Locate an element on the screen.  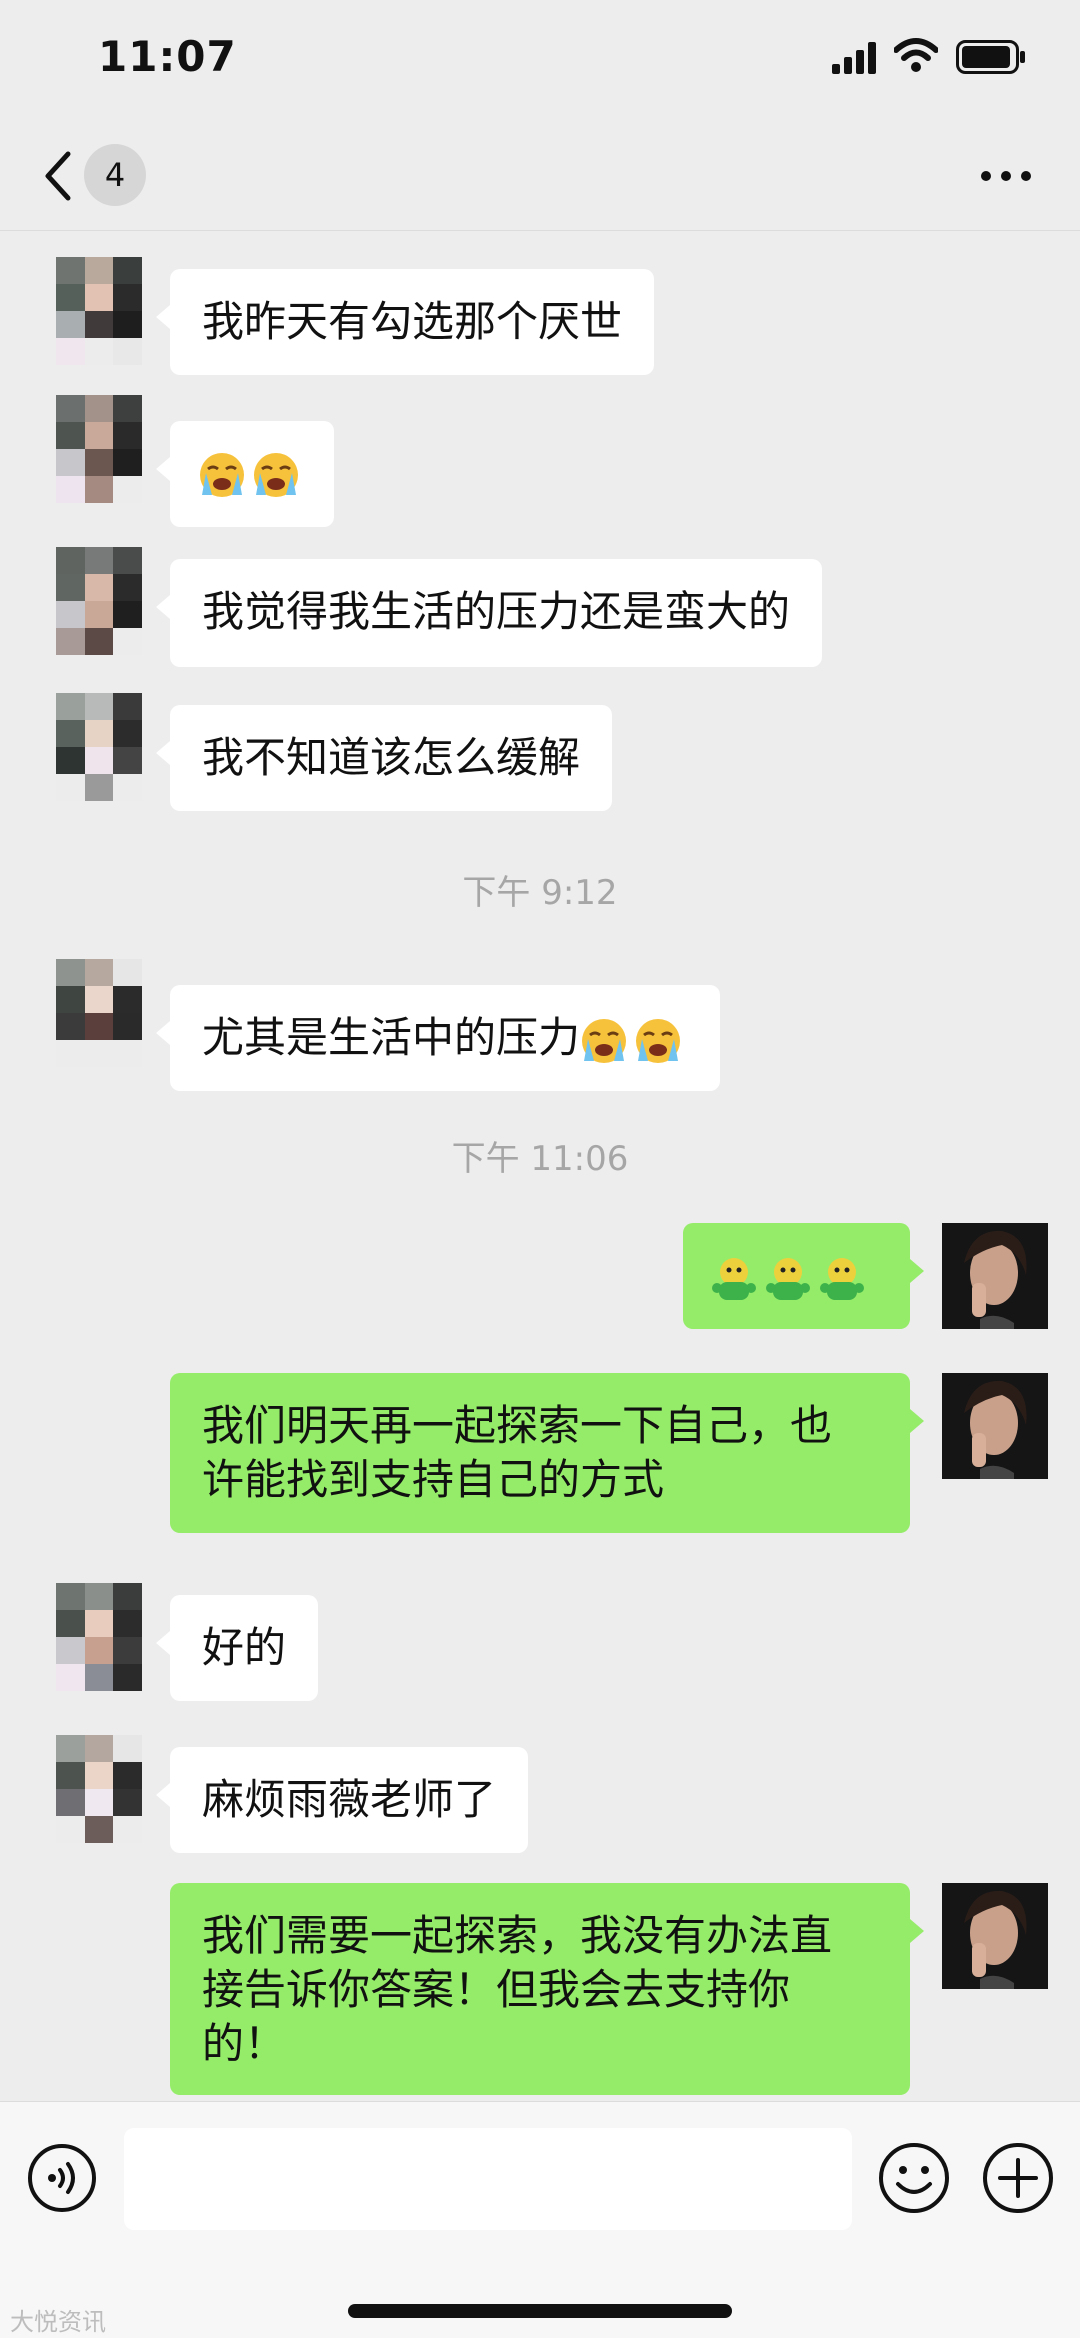
incoming-message-bubble: 我觉得我生活的压力还是蛮大的 is located at coordinates (489, 613).